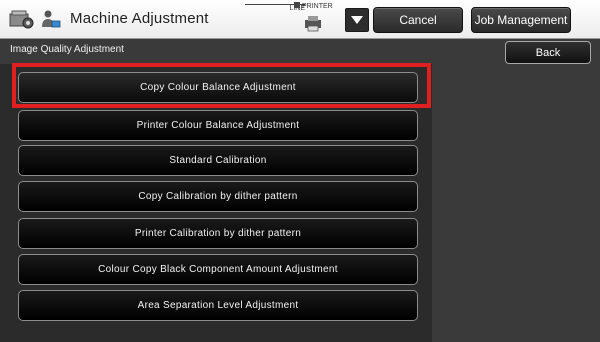  I want to click on cancel-button: Cancel, so click(418, 20).